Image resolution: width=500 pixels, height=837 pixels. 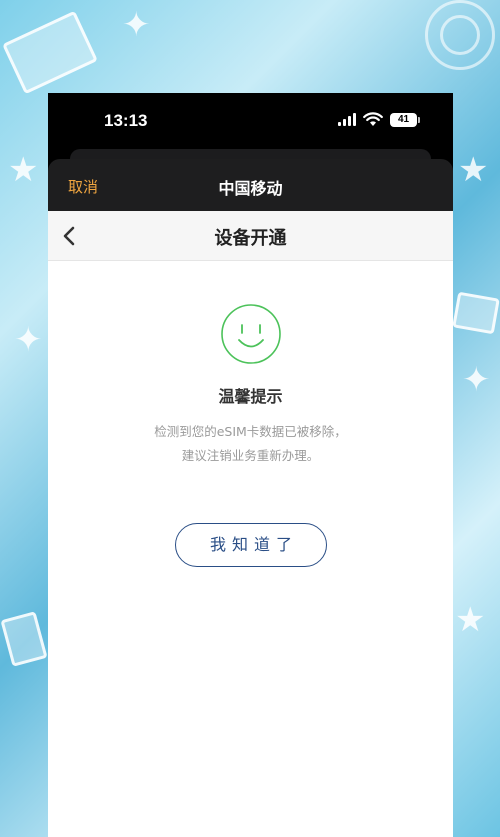 I want to click on status-bar: 13:13 41, so click(x=250, y=121).